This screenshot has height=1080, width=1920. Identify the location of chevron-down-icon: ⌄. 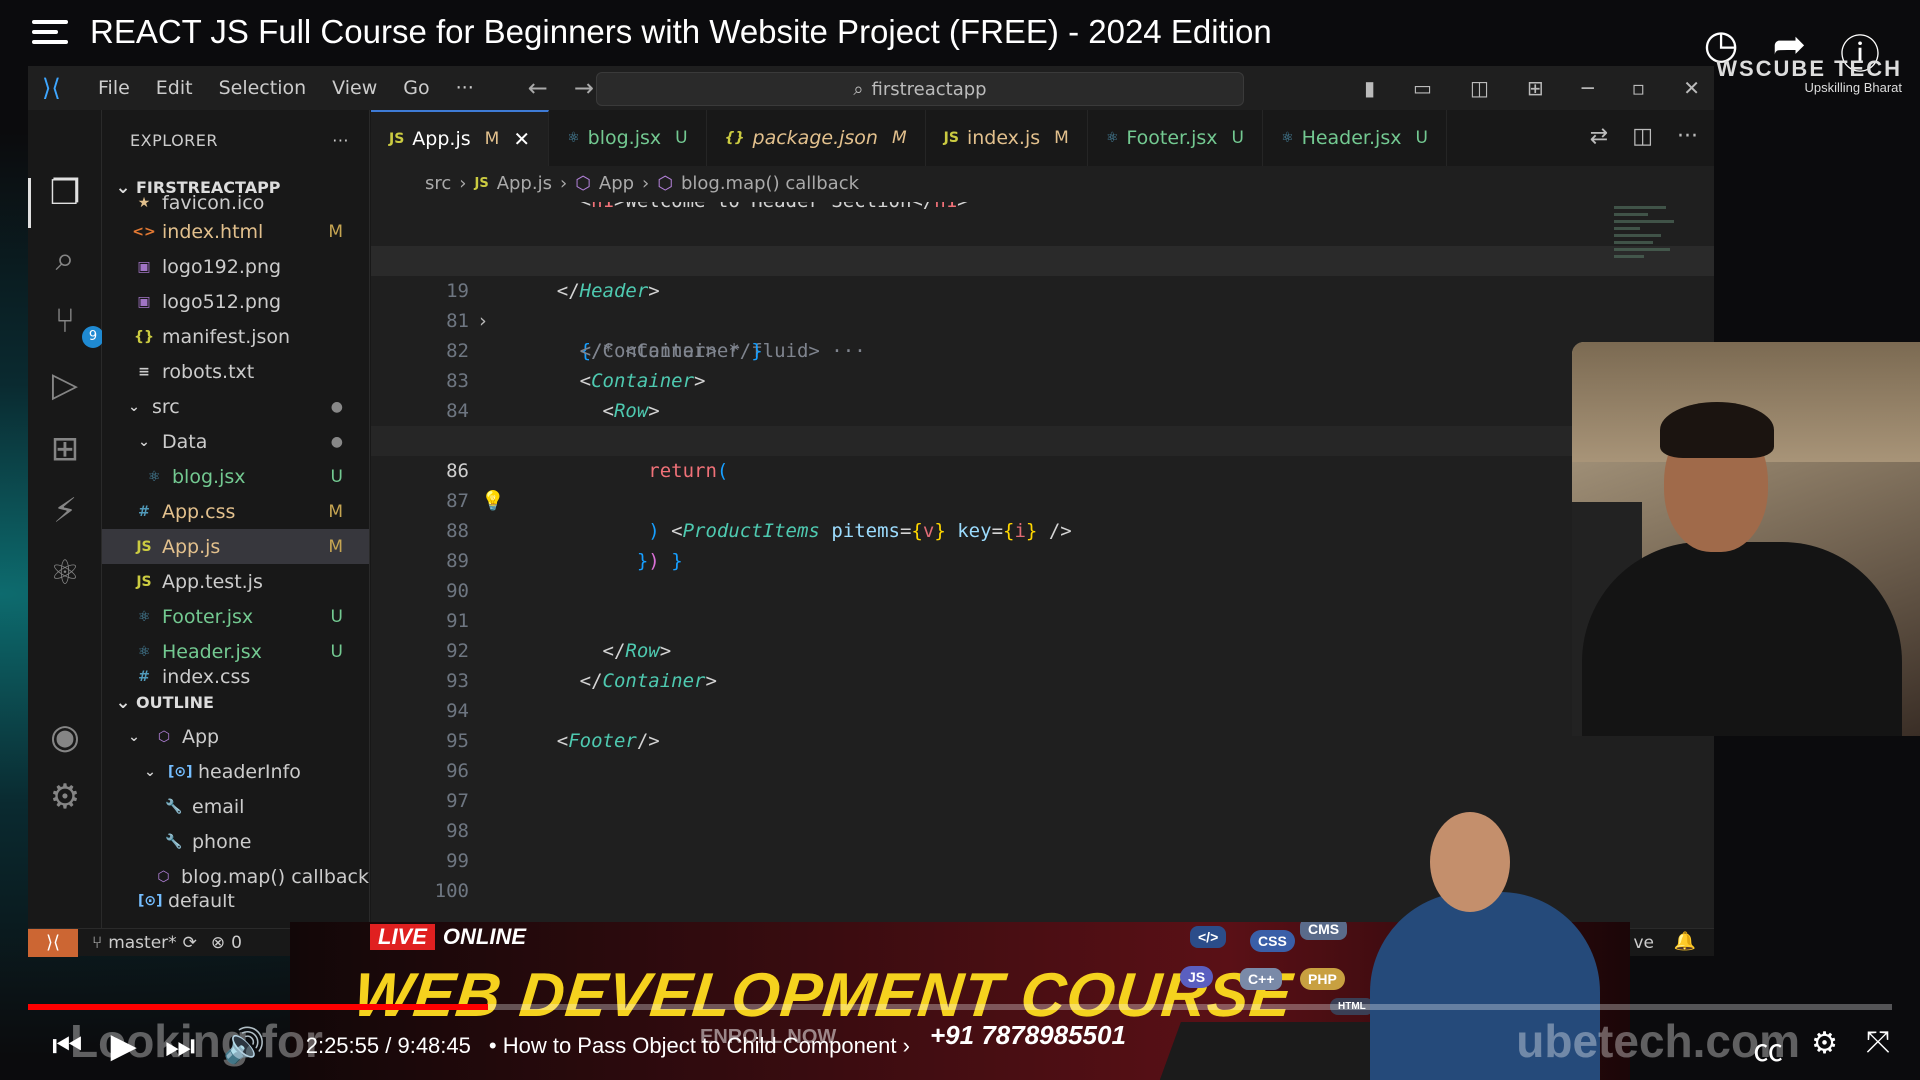
(134, 736).